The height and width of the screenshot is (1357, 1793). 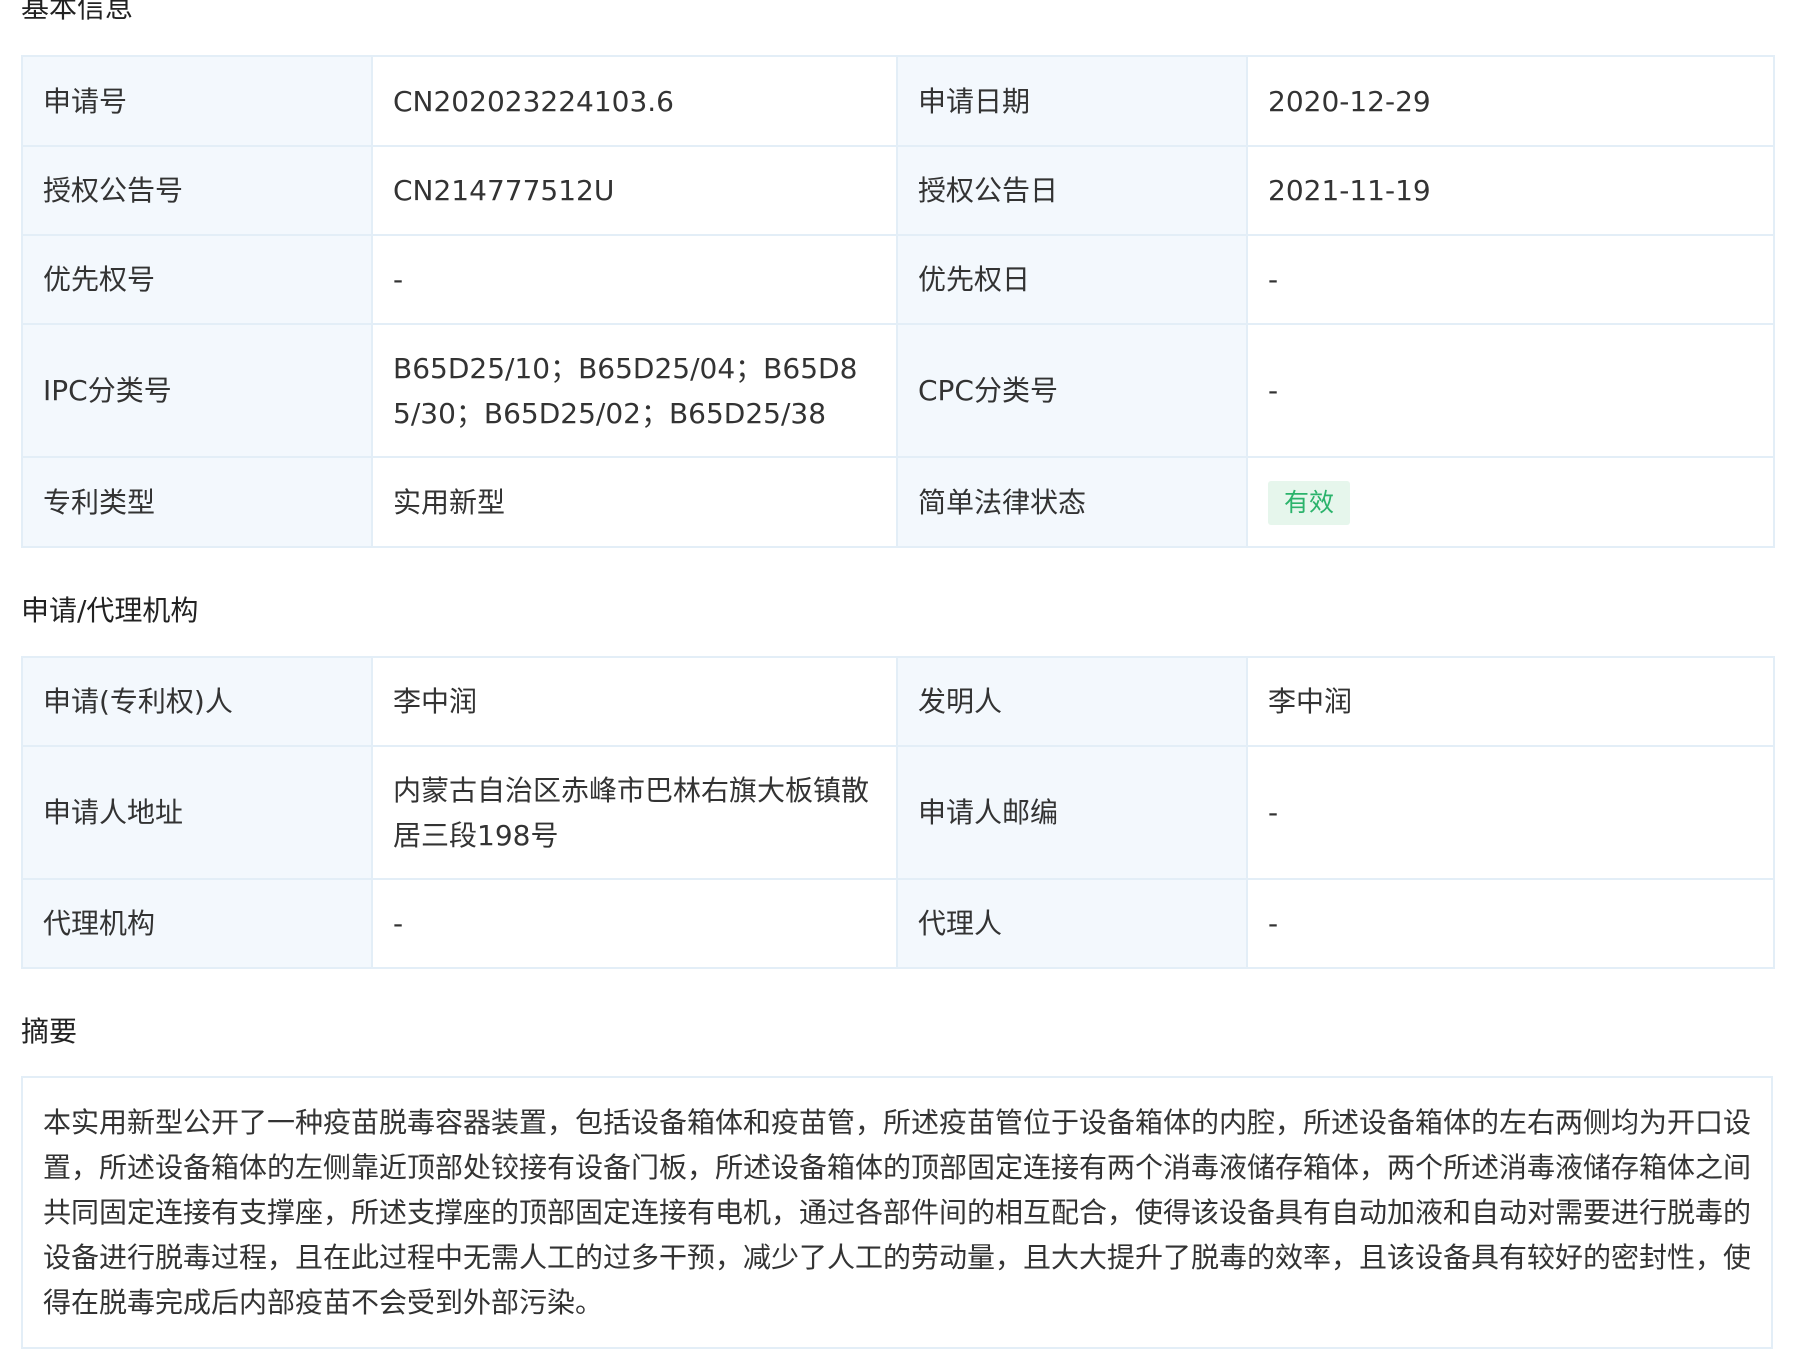 I want to click on value-agency: -, so click(x=634, y=923).